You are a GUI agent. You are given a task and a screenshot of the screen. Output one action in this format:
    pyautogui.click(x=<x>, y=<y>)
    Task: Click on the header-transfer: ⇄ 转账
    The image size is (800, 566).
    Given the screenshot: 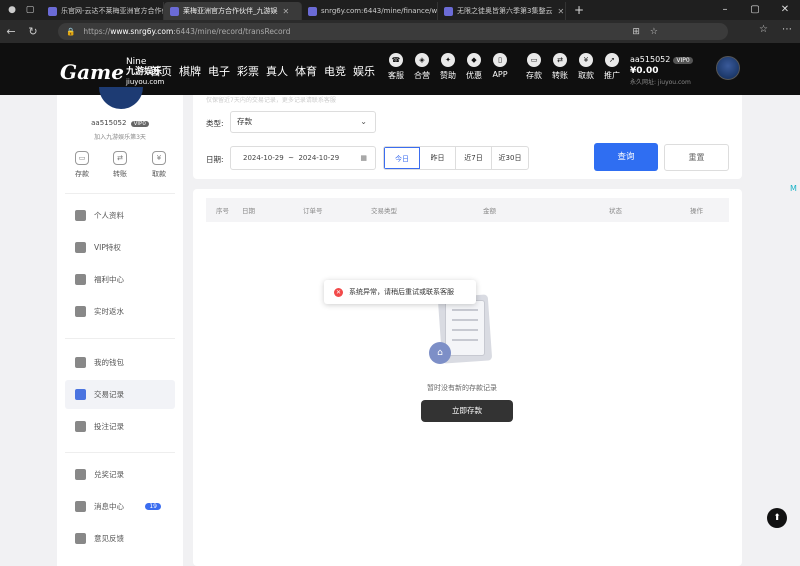 What is the action you would take?
    pyautogui.click(x=560, y=67)
    